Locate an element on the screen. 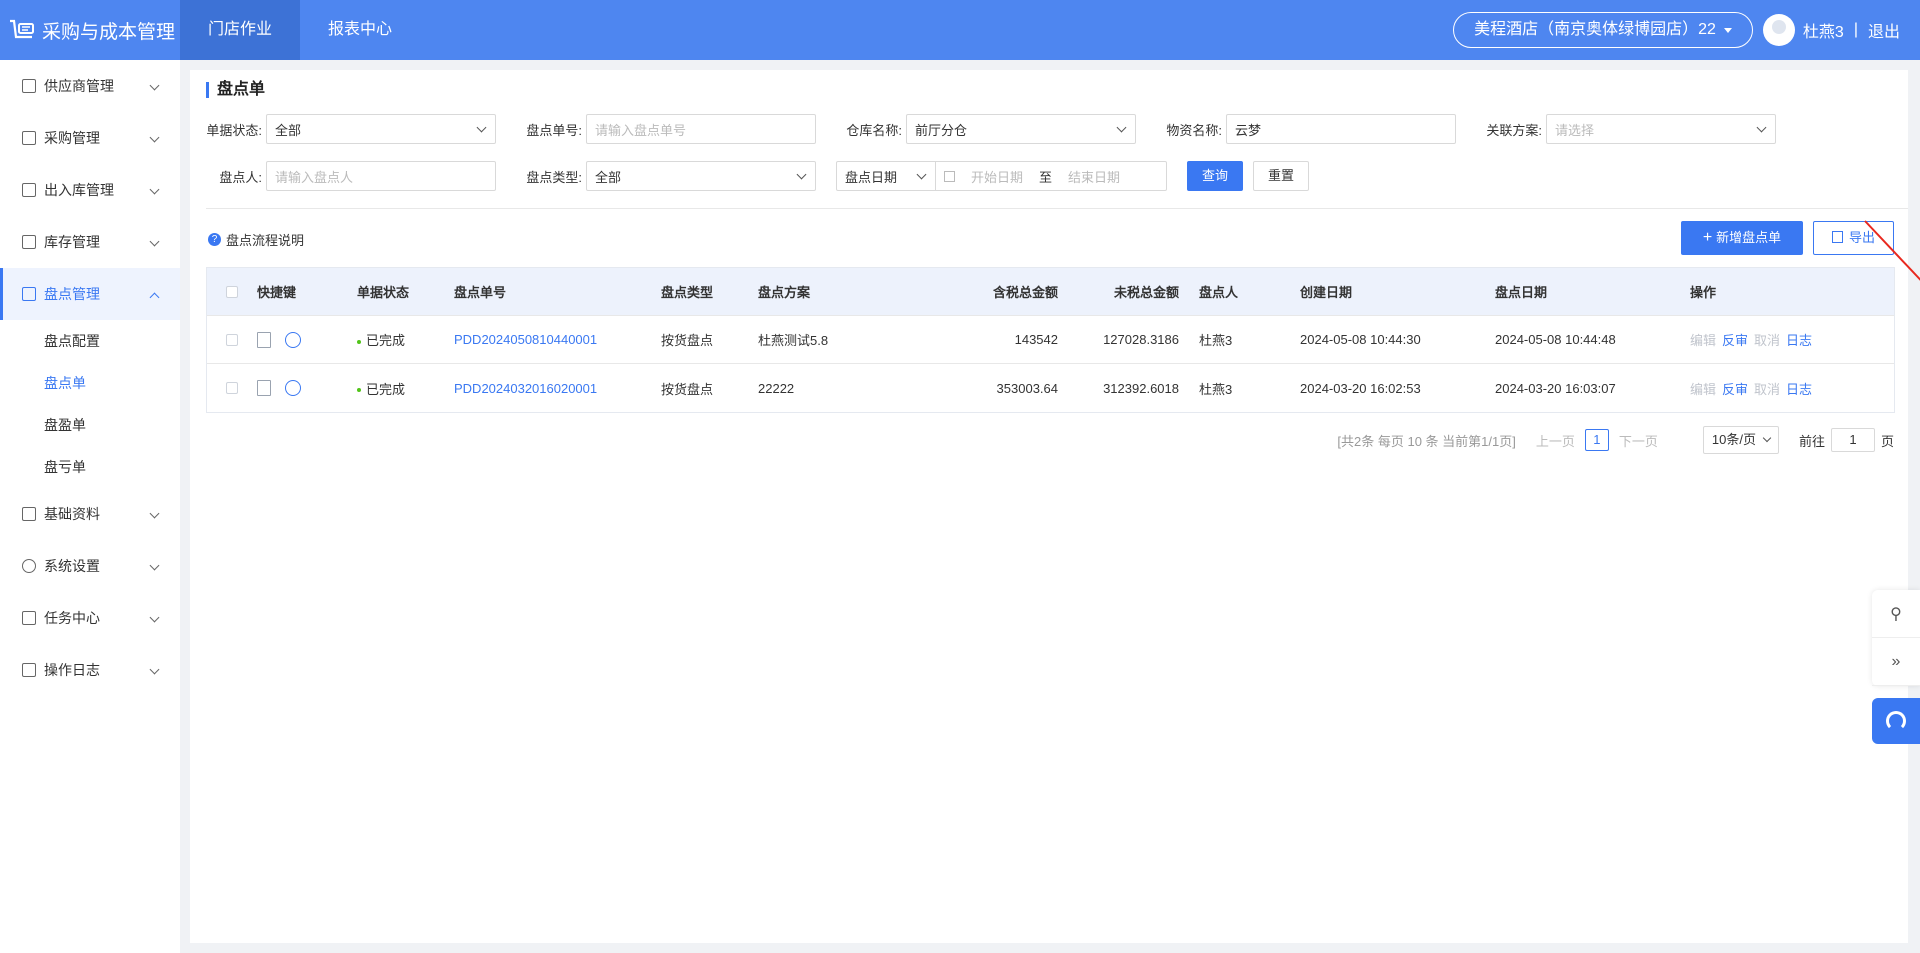 The width and height of the screenshot is (1920, 953). sidebar-item-settings: 系统设置 is located at coordinates (90, 566).